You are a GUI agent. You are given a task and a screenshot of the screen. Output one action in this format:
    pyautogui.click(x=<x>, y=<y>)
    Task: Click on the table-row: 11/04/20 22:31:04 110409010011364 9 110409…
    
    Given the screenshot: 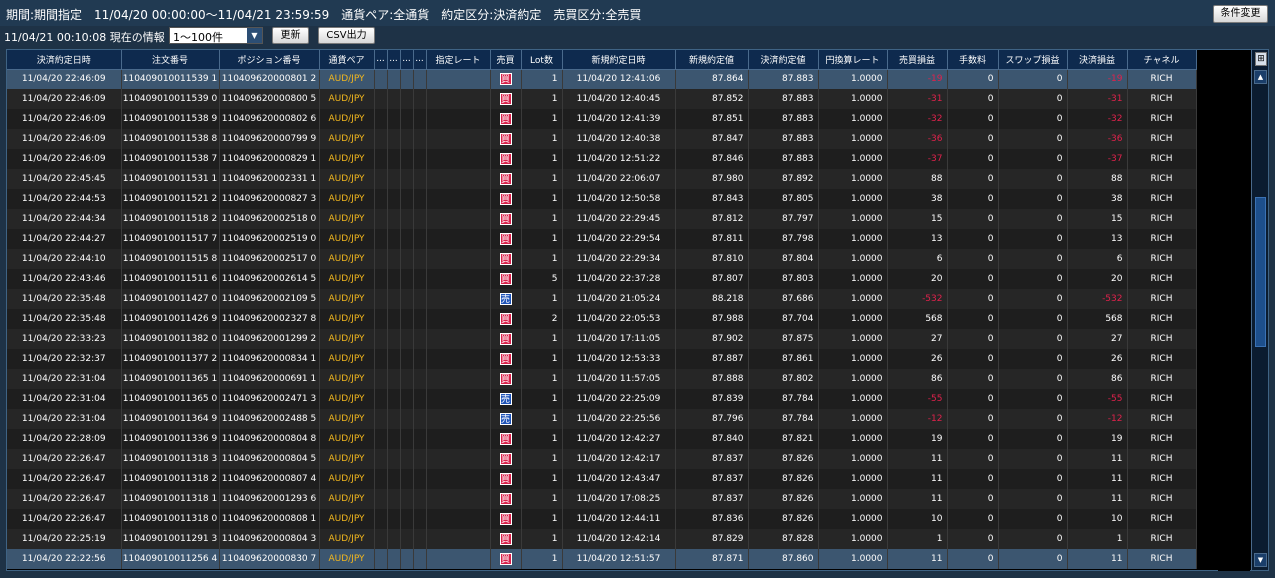 What is the action you would take?
    pyautogui.click(x=602, y=419)
    